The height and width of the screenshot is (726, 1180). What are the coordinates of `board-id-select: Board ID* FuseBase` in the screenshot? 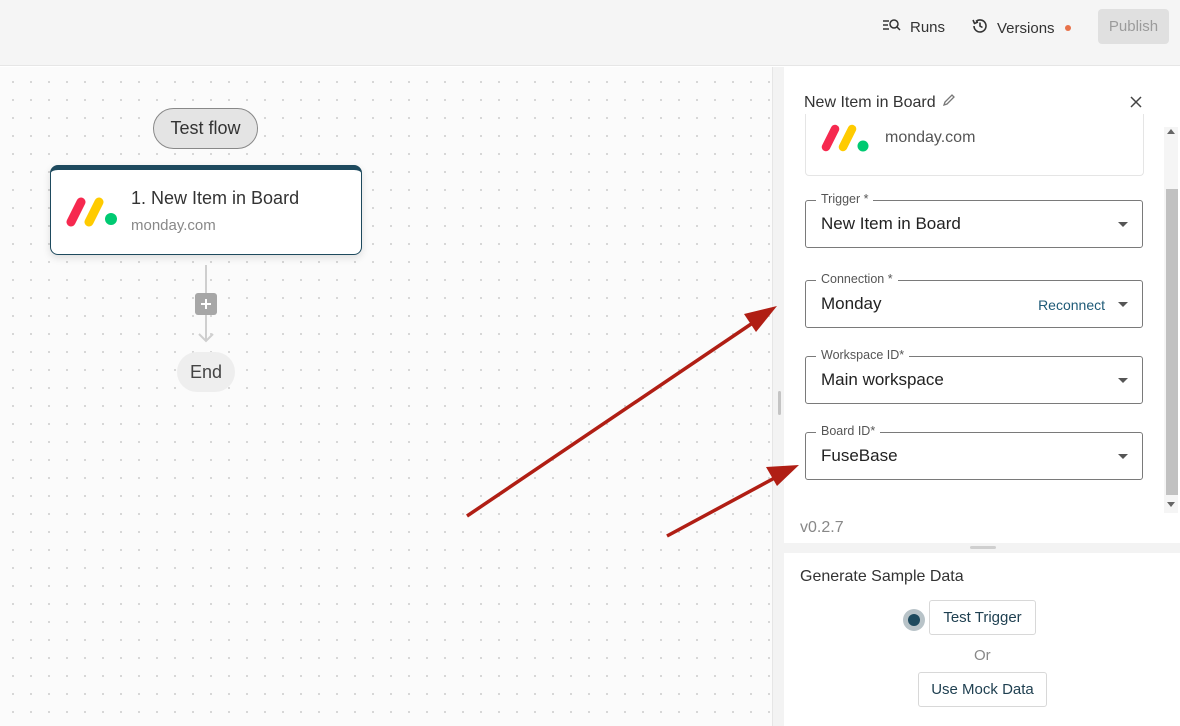 It's located at (974, 452).